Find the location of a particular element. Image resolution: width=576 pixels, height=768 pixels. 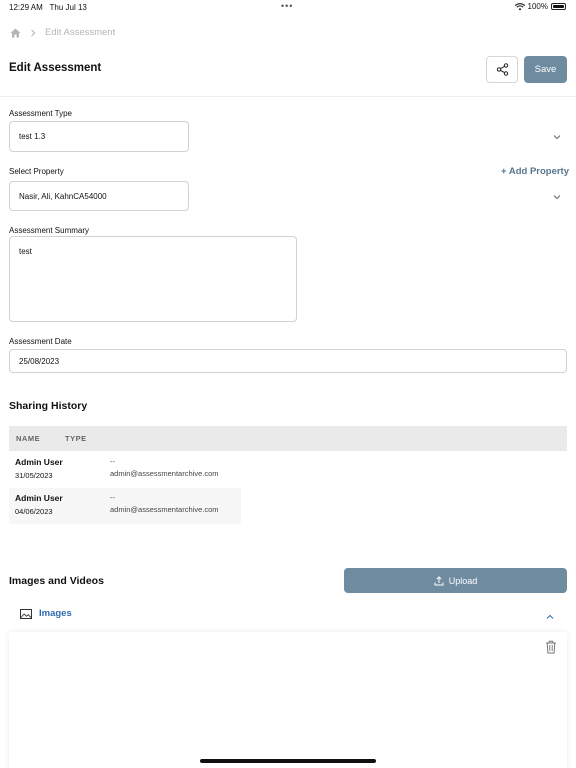

assessment-type-label: Assessment Type is located at coordinates (40, 113).